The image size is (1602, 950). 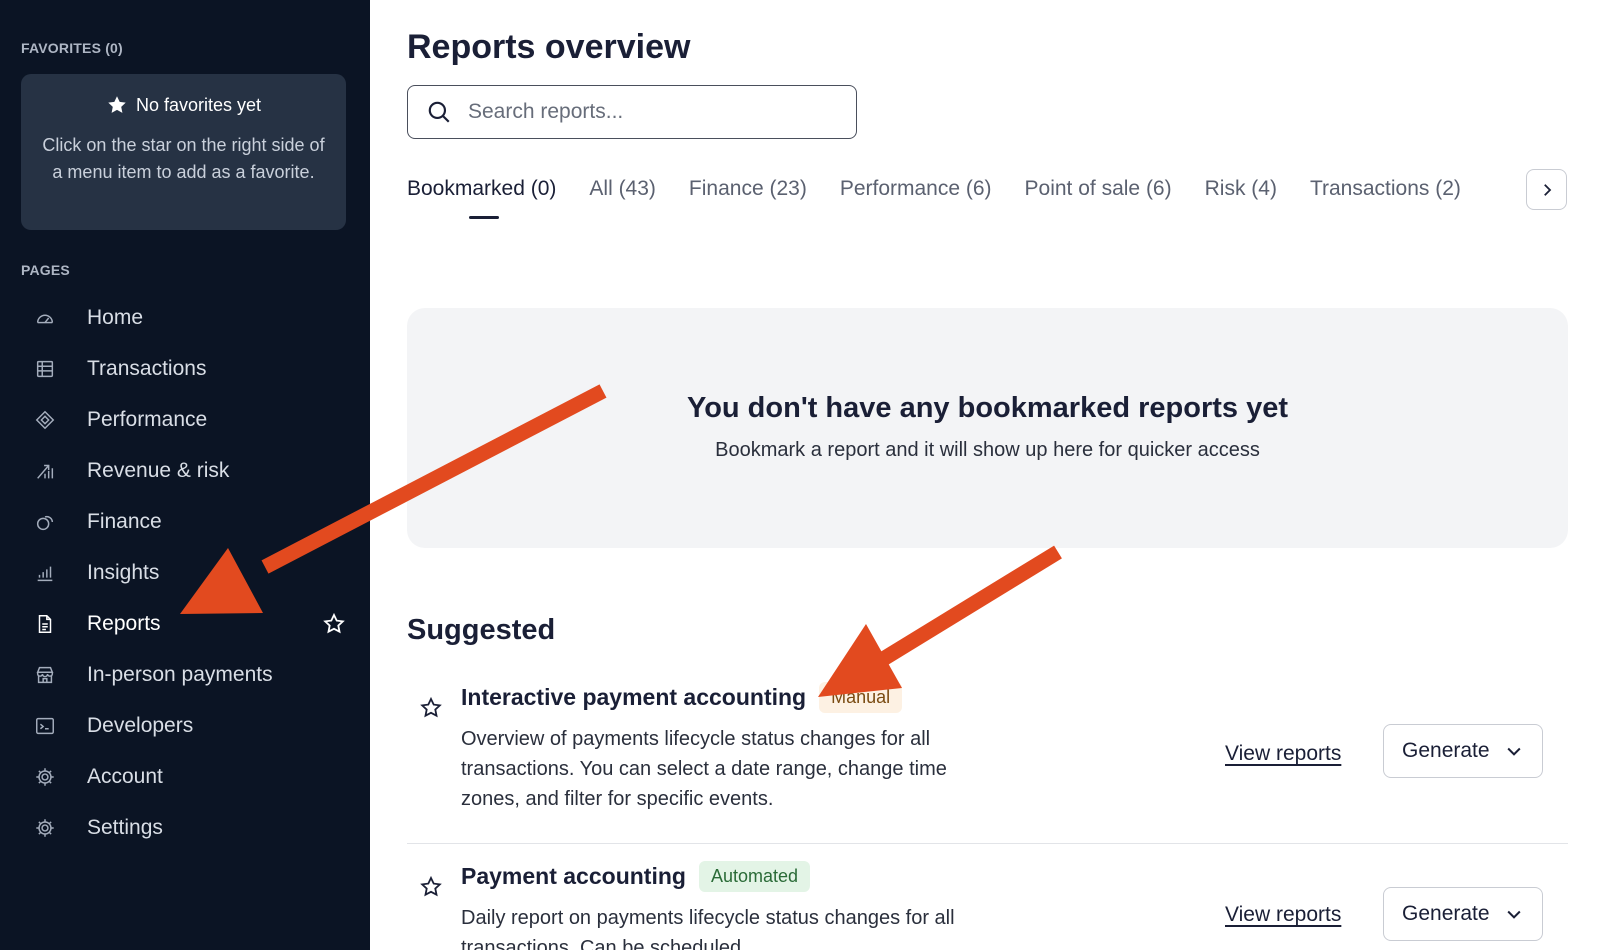 What do you see at coordinates (124, 521) in the screenshot?
I see `sidebar-item-label: Finance` at bounding box center [124, 521].